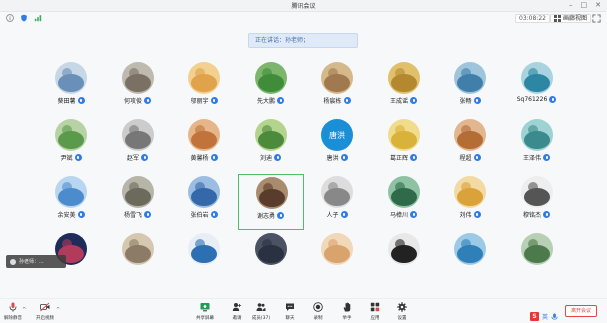  I want to click on participant-name-row: 何攻俊, so click(138, 100).